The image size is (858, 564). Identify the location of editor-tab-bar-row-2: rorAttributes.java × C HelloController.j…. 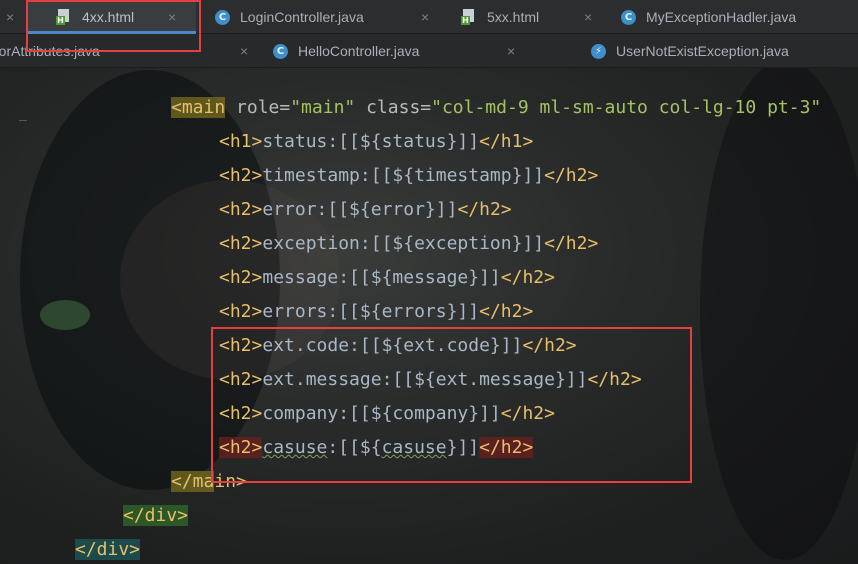
(429, 51).